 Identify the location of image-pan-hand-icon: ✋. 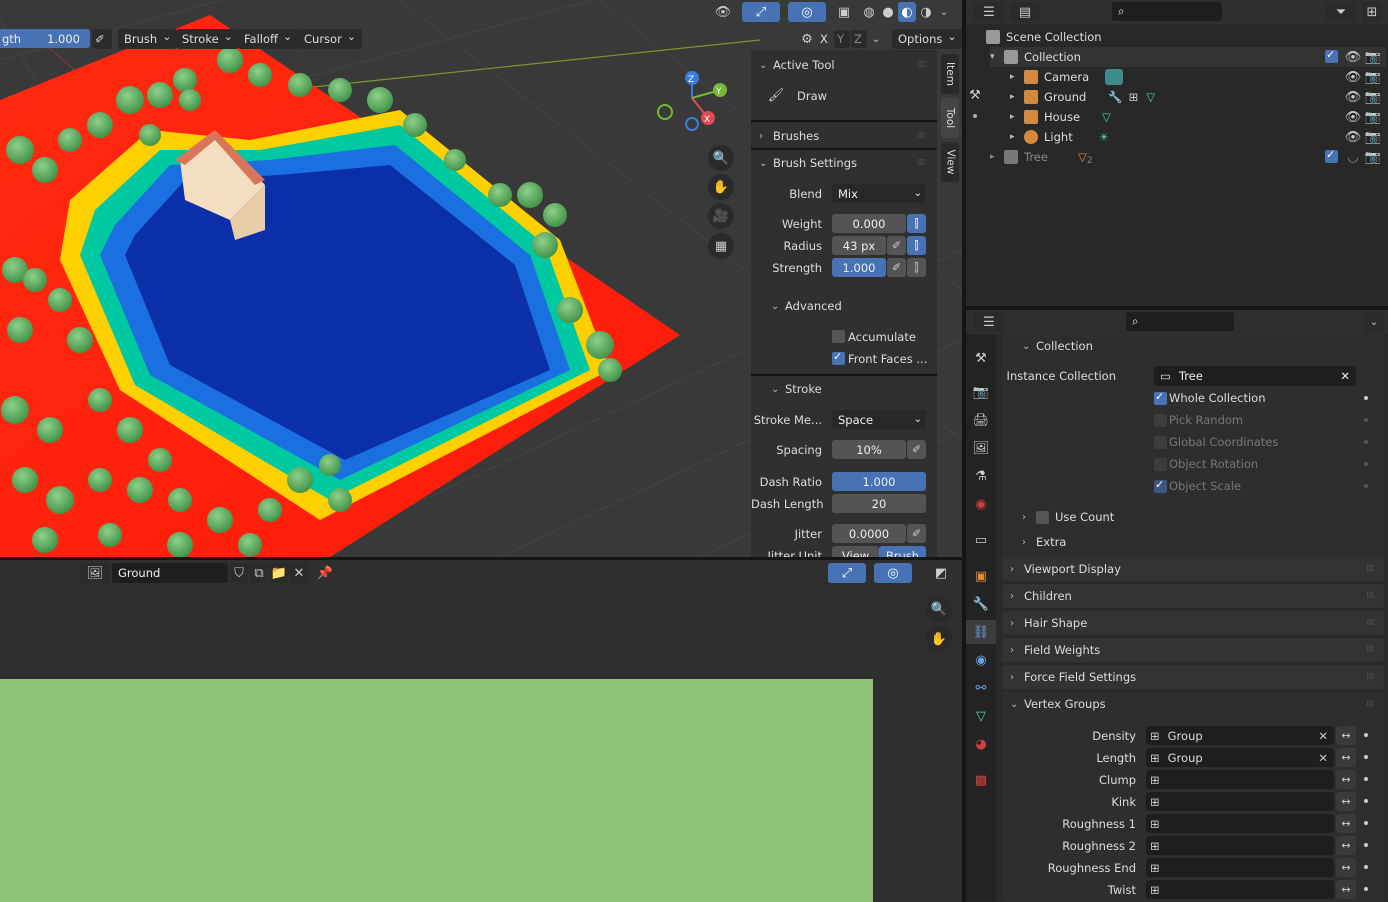
(939, 639).